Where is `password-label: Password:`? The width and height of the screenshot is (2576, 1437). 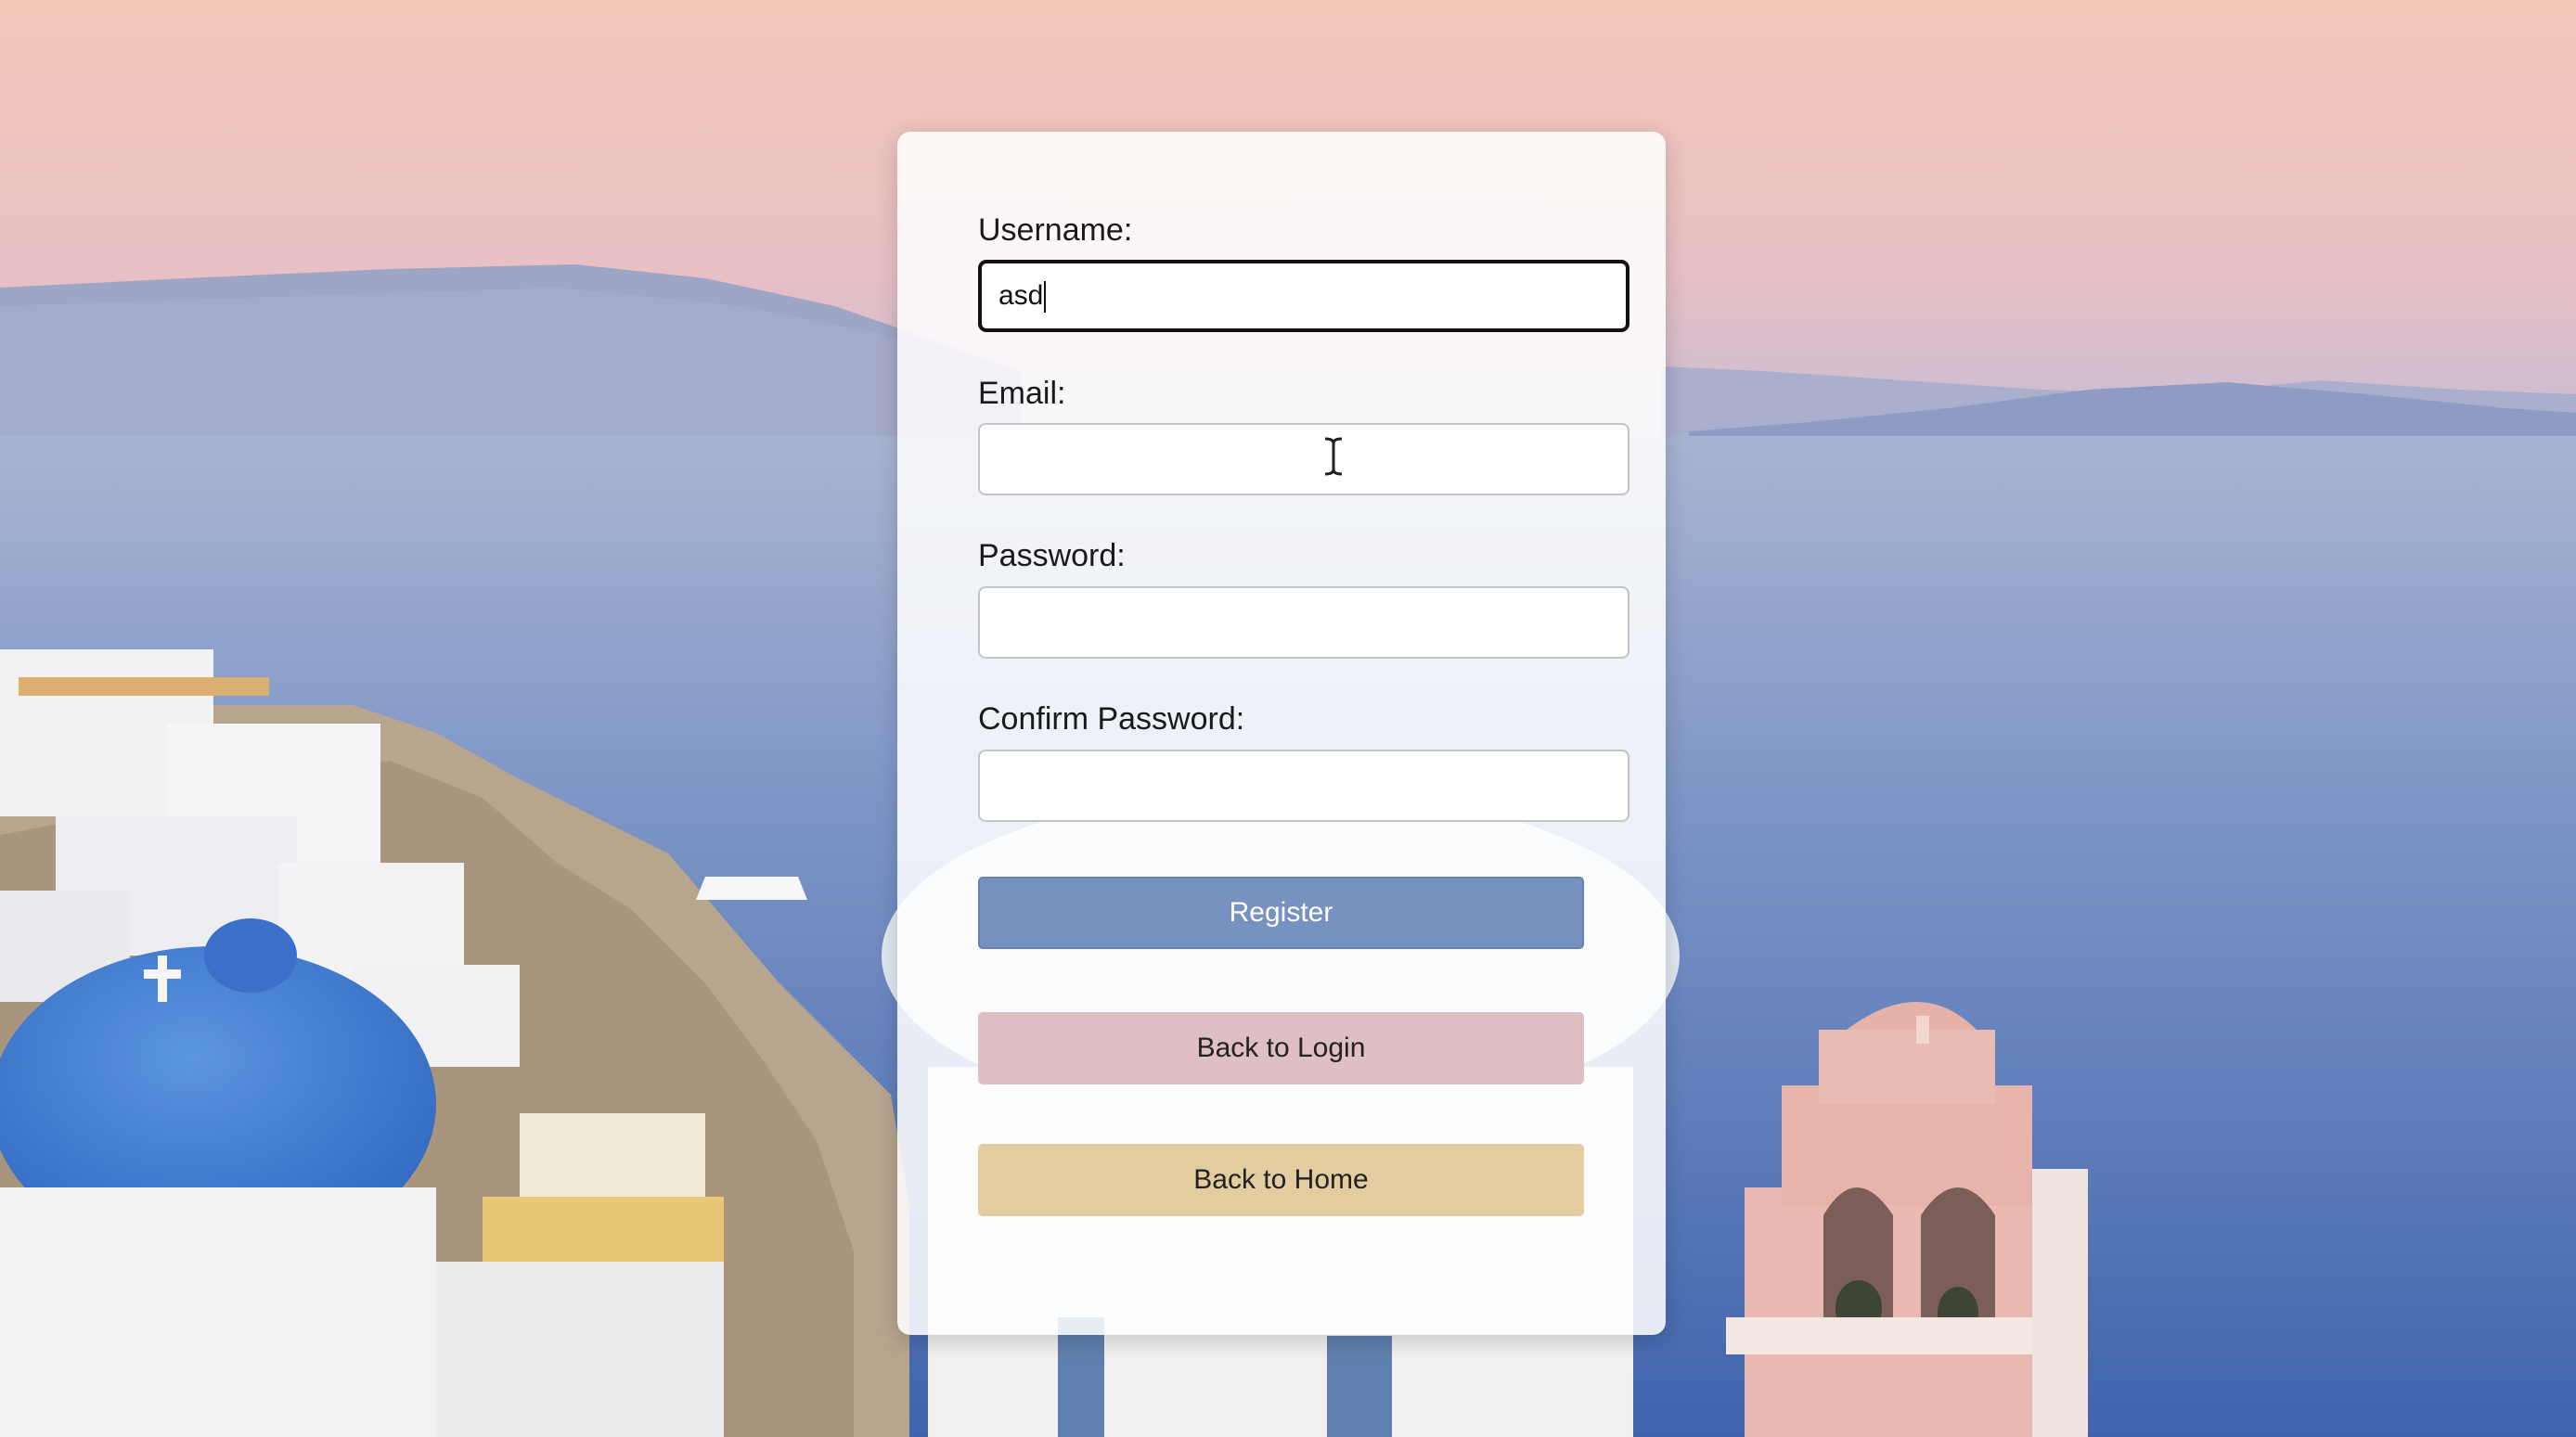
password-label: Password: is located at coordinates (1052, 555).